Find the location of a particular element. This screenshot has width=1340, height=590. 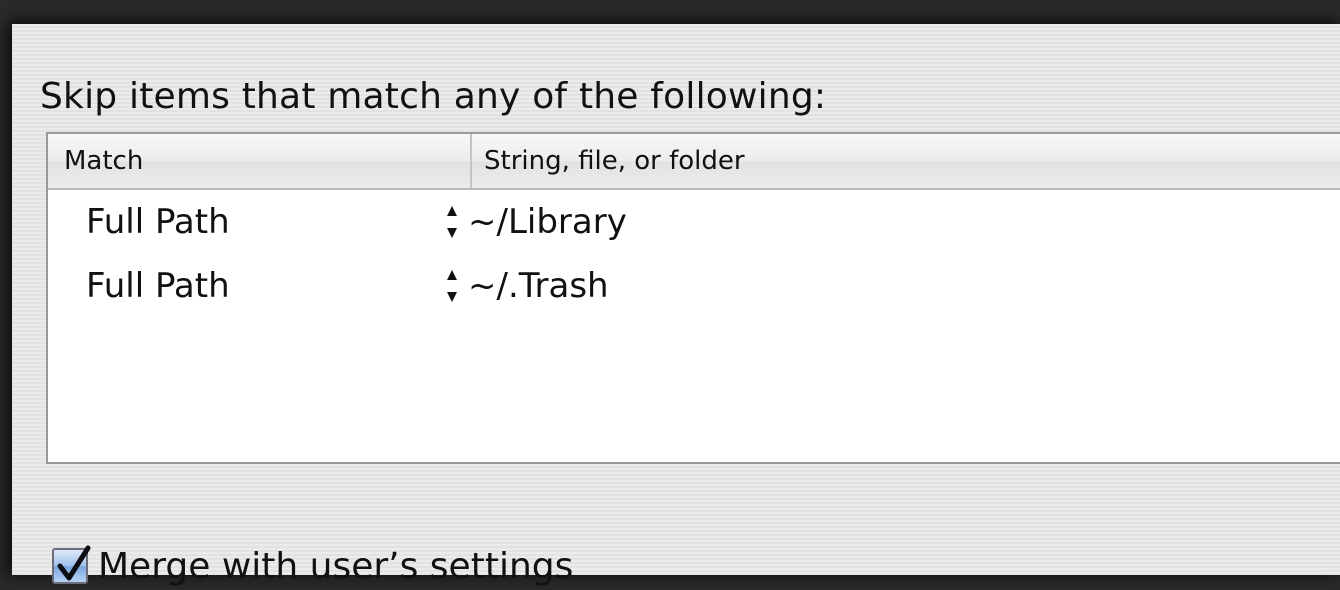

table-row: Full Path ~/.Trash is located at coordinates (694, 286).